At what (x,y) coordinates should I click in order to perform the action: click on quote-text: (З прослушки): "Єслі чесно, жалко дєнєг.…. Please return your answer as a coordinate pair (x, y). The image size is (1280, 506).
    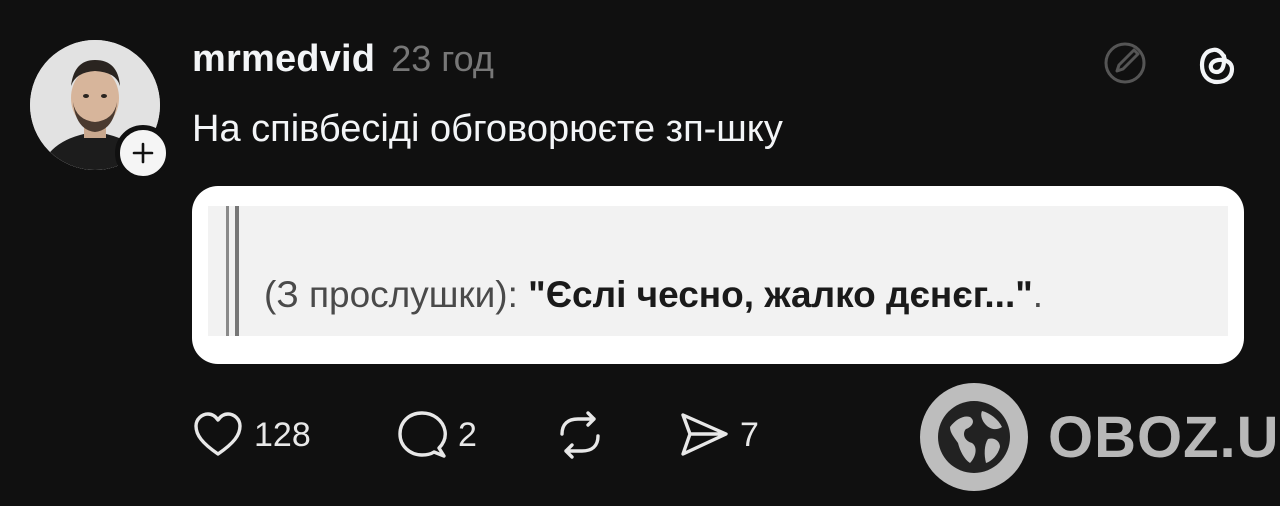
    Looking at the image, I should click on (653, 295).